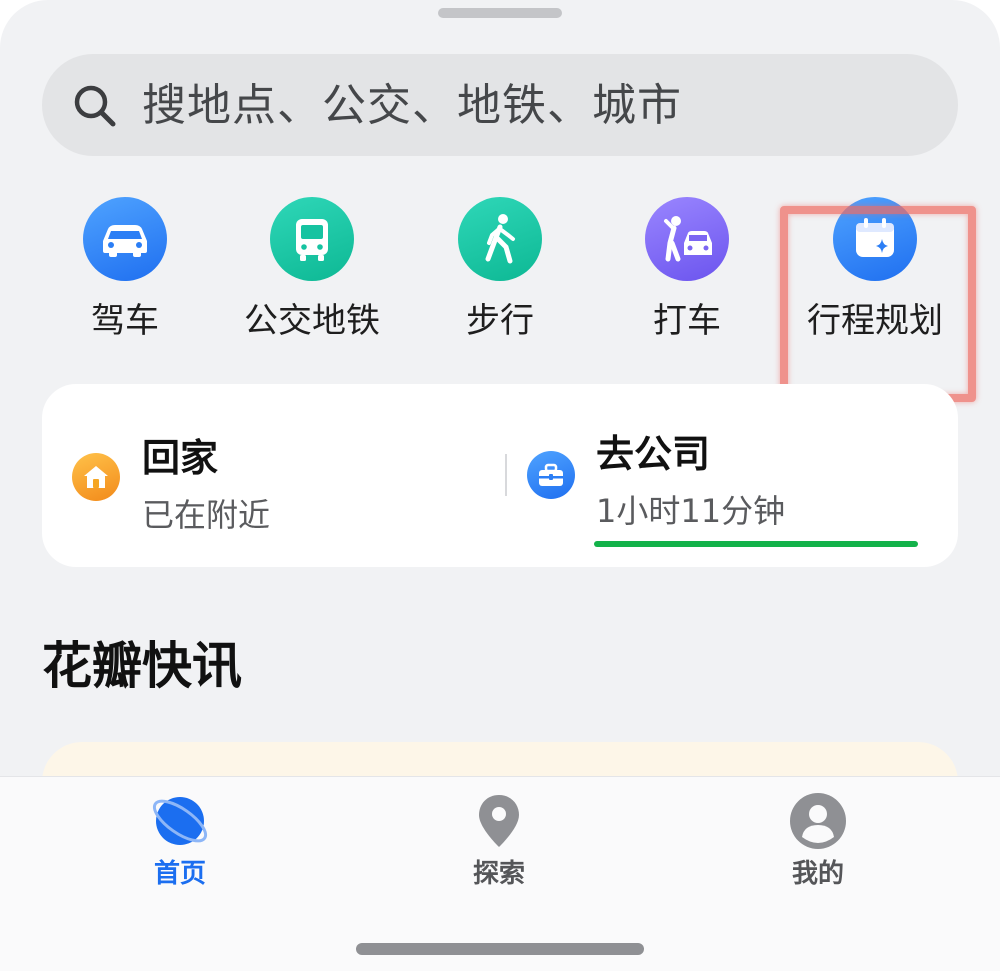 The height and width of the screenshot is (971, 1000). I want to click on shortcut-work-title: 去公司, so click(653, 454).